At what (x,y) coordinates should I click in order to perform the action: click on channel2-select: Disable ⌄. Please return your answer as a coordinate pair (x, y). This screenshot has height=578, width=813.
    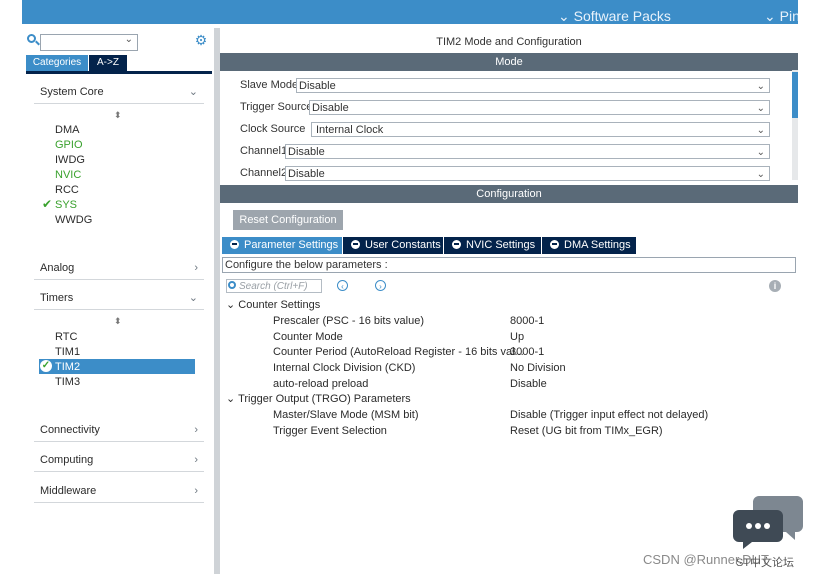
    Looking at the image, I should click on (527, 173).